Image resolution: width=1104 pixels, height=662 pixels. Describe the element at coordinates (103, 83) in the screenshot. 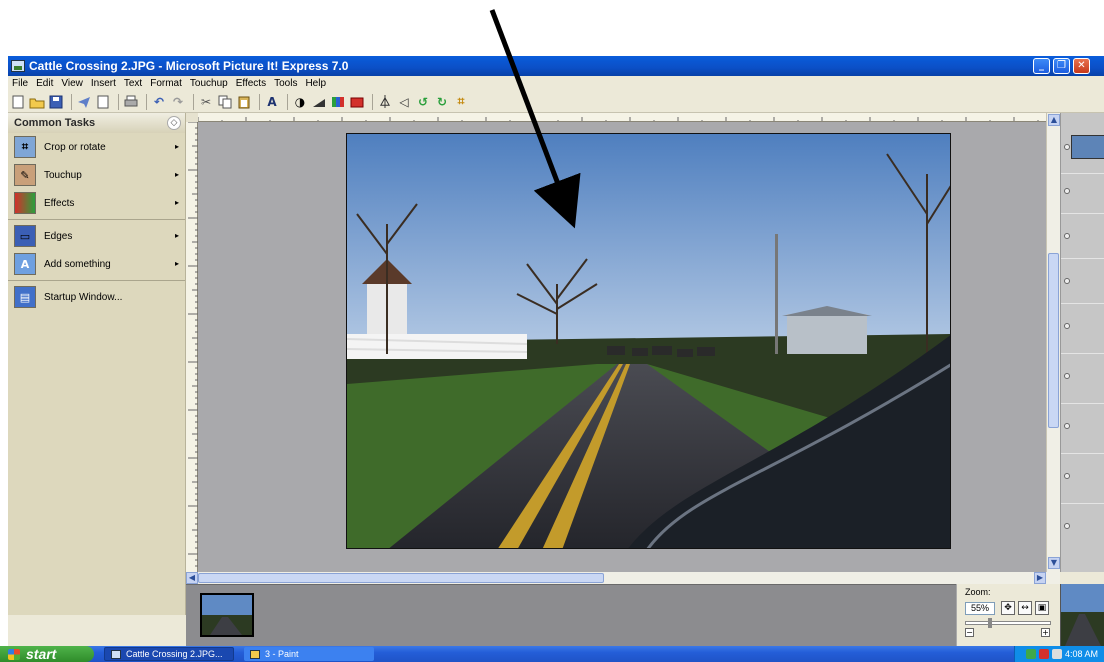

I see `menu-insert: Insert` at that location.